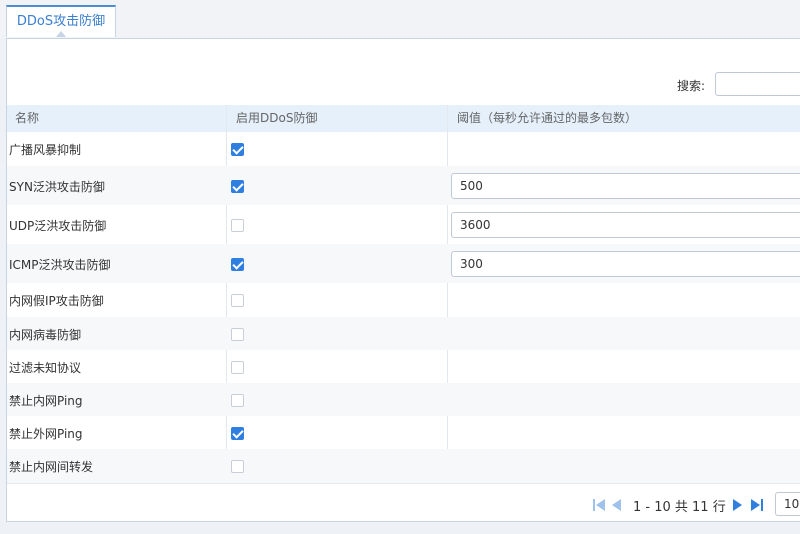  What do you see at coordinates (691, 86) in the screenshot?
I see `search-label: 搜索:` at bounding box center [691, 86].